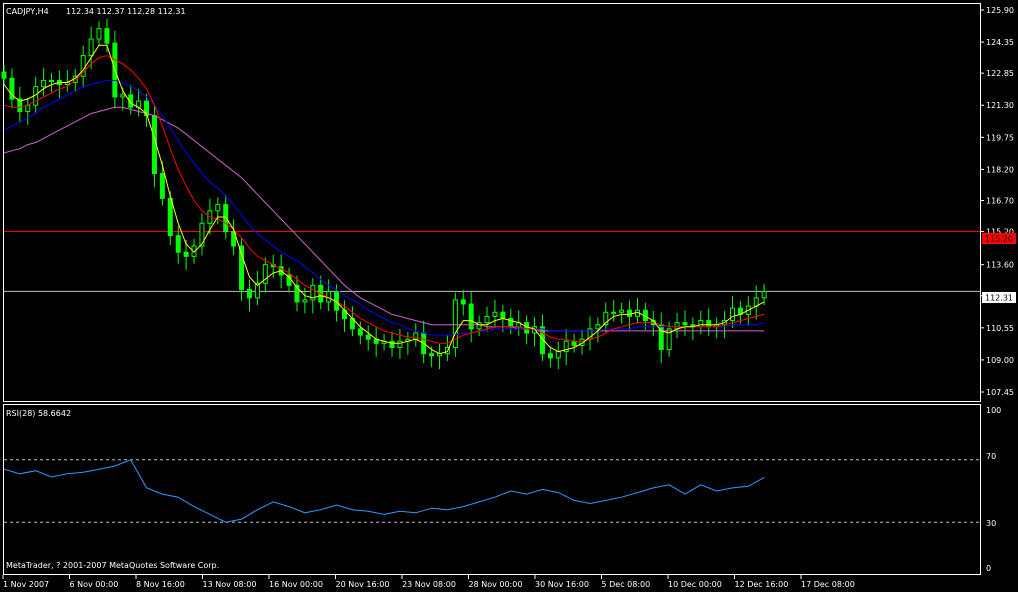  What do you see at coordinates (1000, 360) in the screenshot?
I see `price-tick-label: 109.00` at bounding box center [1000, 360].